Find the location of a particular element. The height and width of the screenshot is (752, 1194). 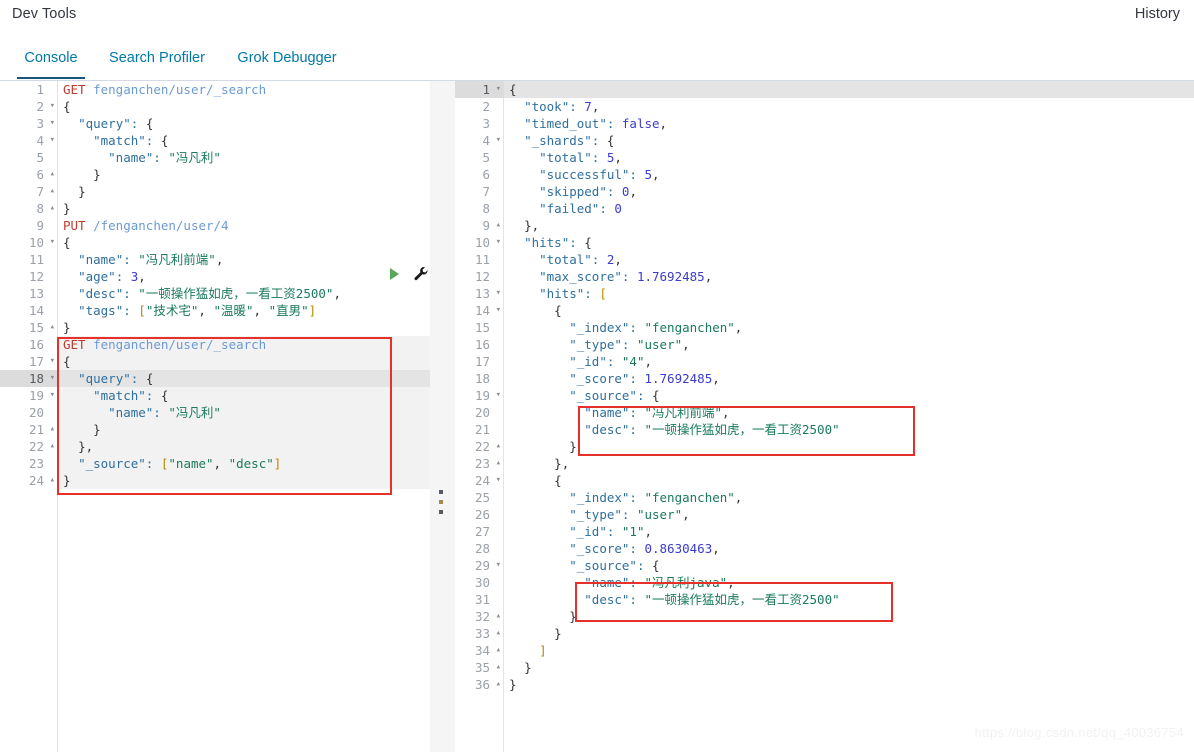

code-line: "tags": ["技术宅", "温暖", "直男"] is located at coordinates (244, 310).